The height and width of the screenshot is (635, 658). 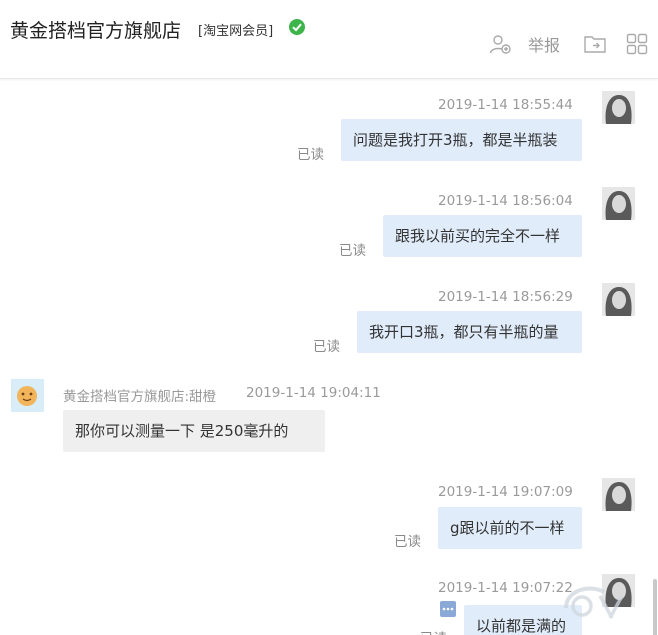 I want to click on watermark-logo, so click(x=594, y=602).